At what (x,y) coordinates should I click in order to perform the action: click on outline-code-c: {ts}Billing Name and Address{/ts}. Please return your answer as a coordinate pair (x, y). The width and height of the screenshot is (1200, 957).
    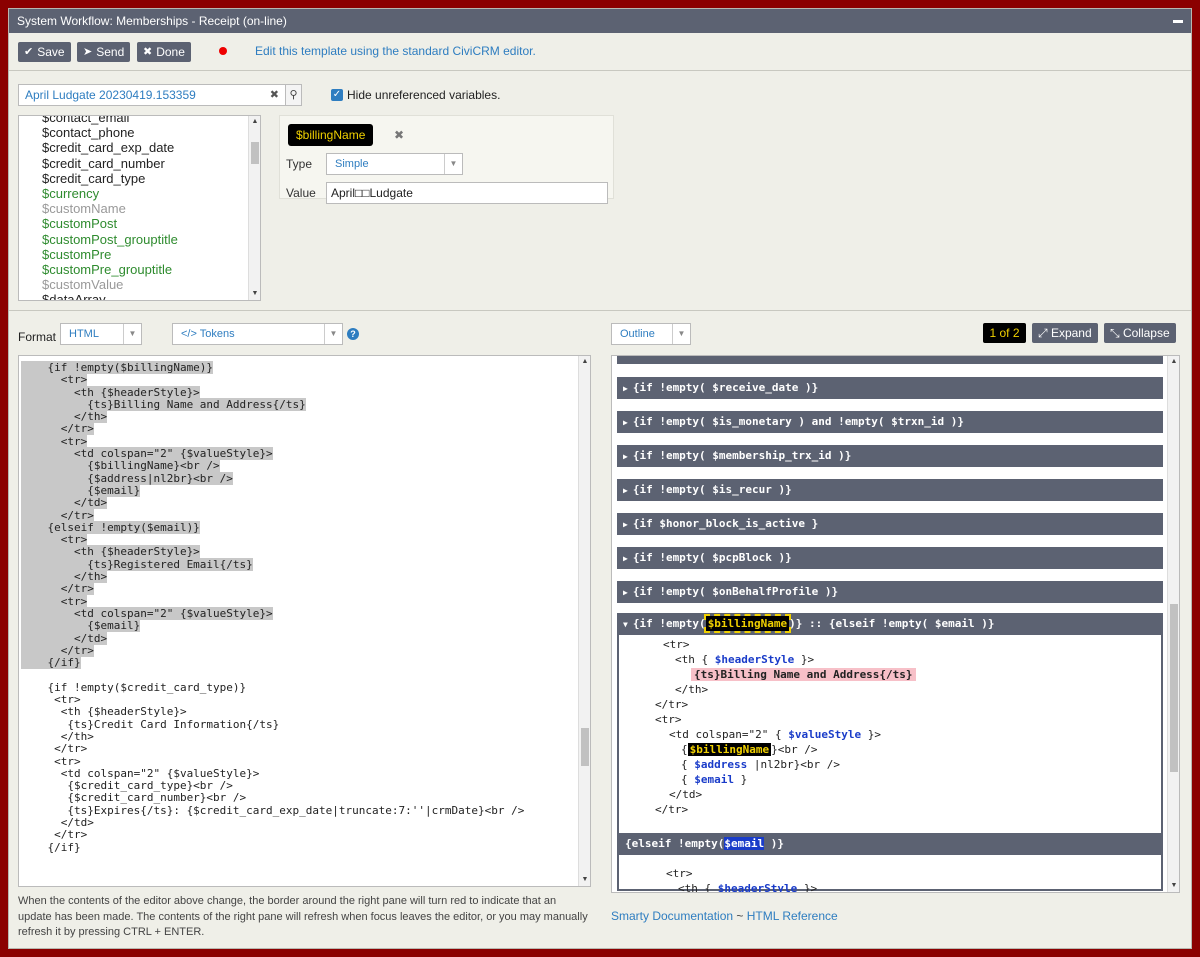
    Looking at the image, I should click on (803, 674).